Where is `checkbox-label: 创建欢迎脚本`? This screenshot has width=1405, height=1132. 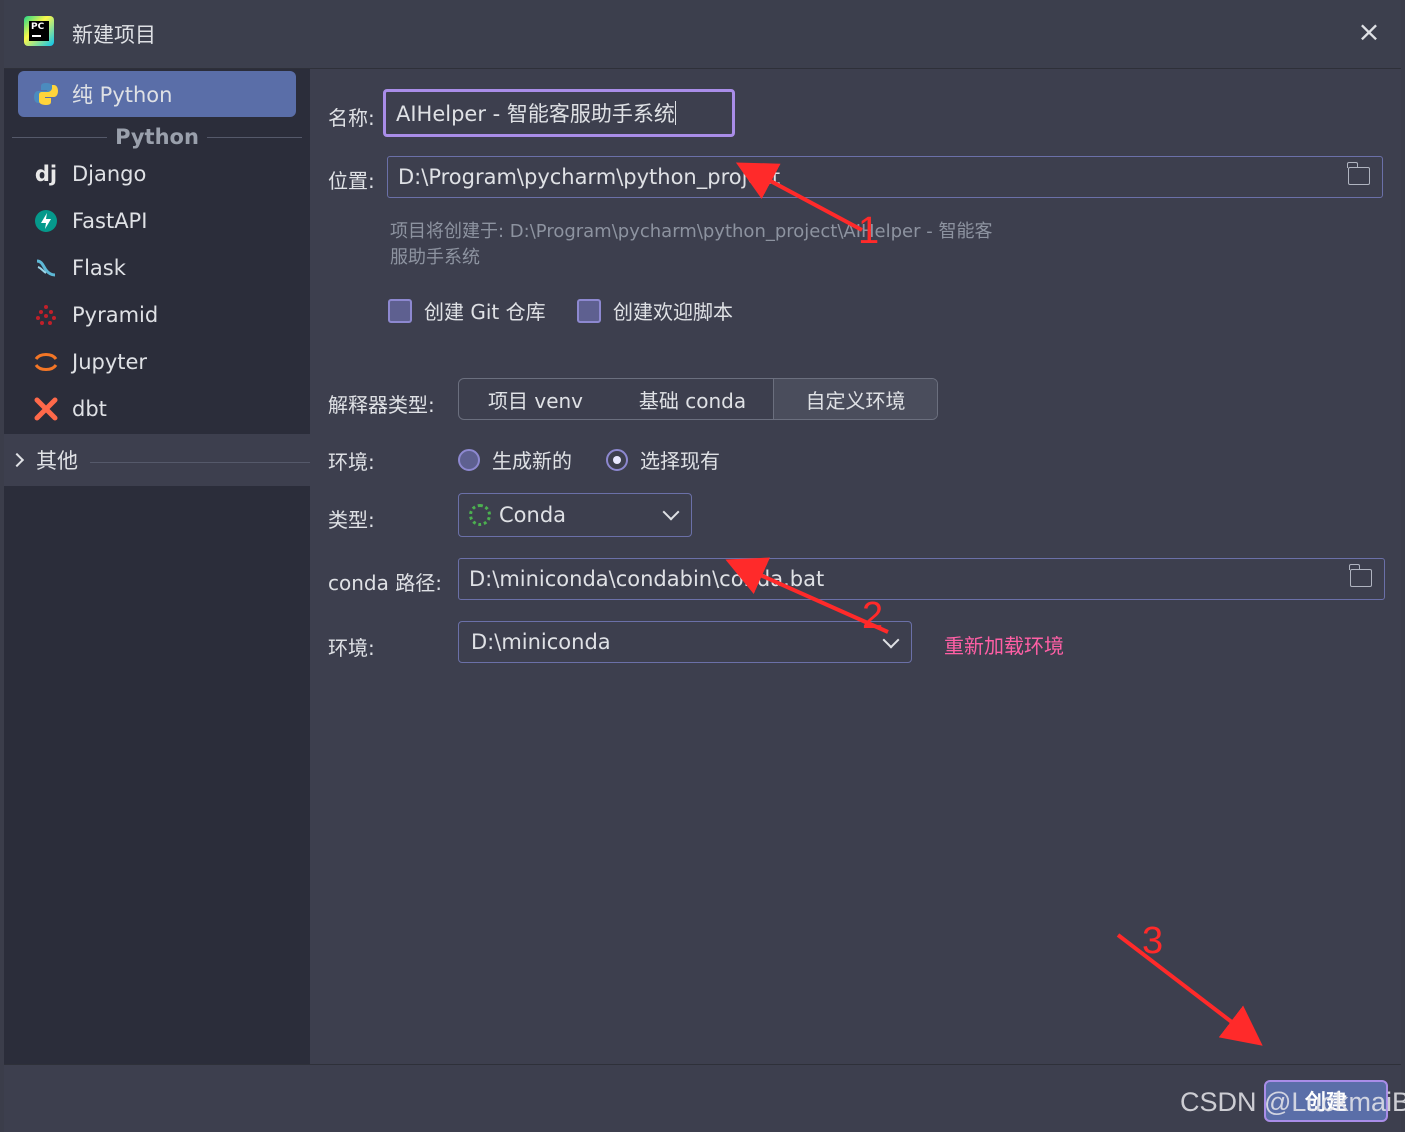
checkbox-label: 创建欢迎脚本 is located at coordinates (673, 312).